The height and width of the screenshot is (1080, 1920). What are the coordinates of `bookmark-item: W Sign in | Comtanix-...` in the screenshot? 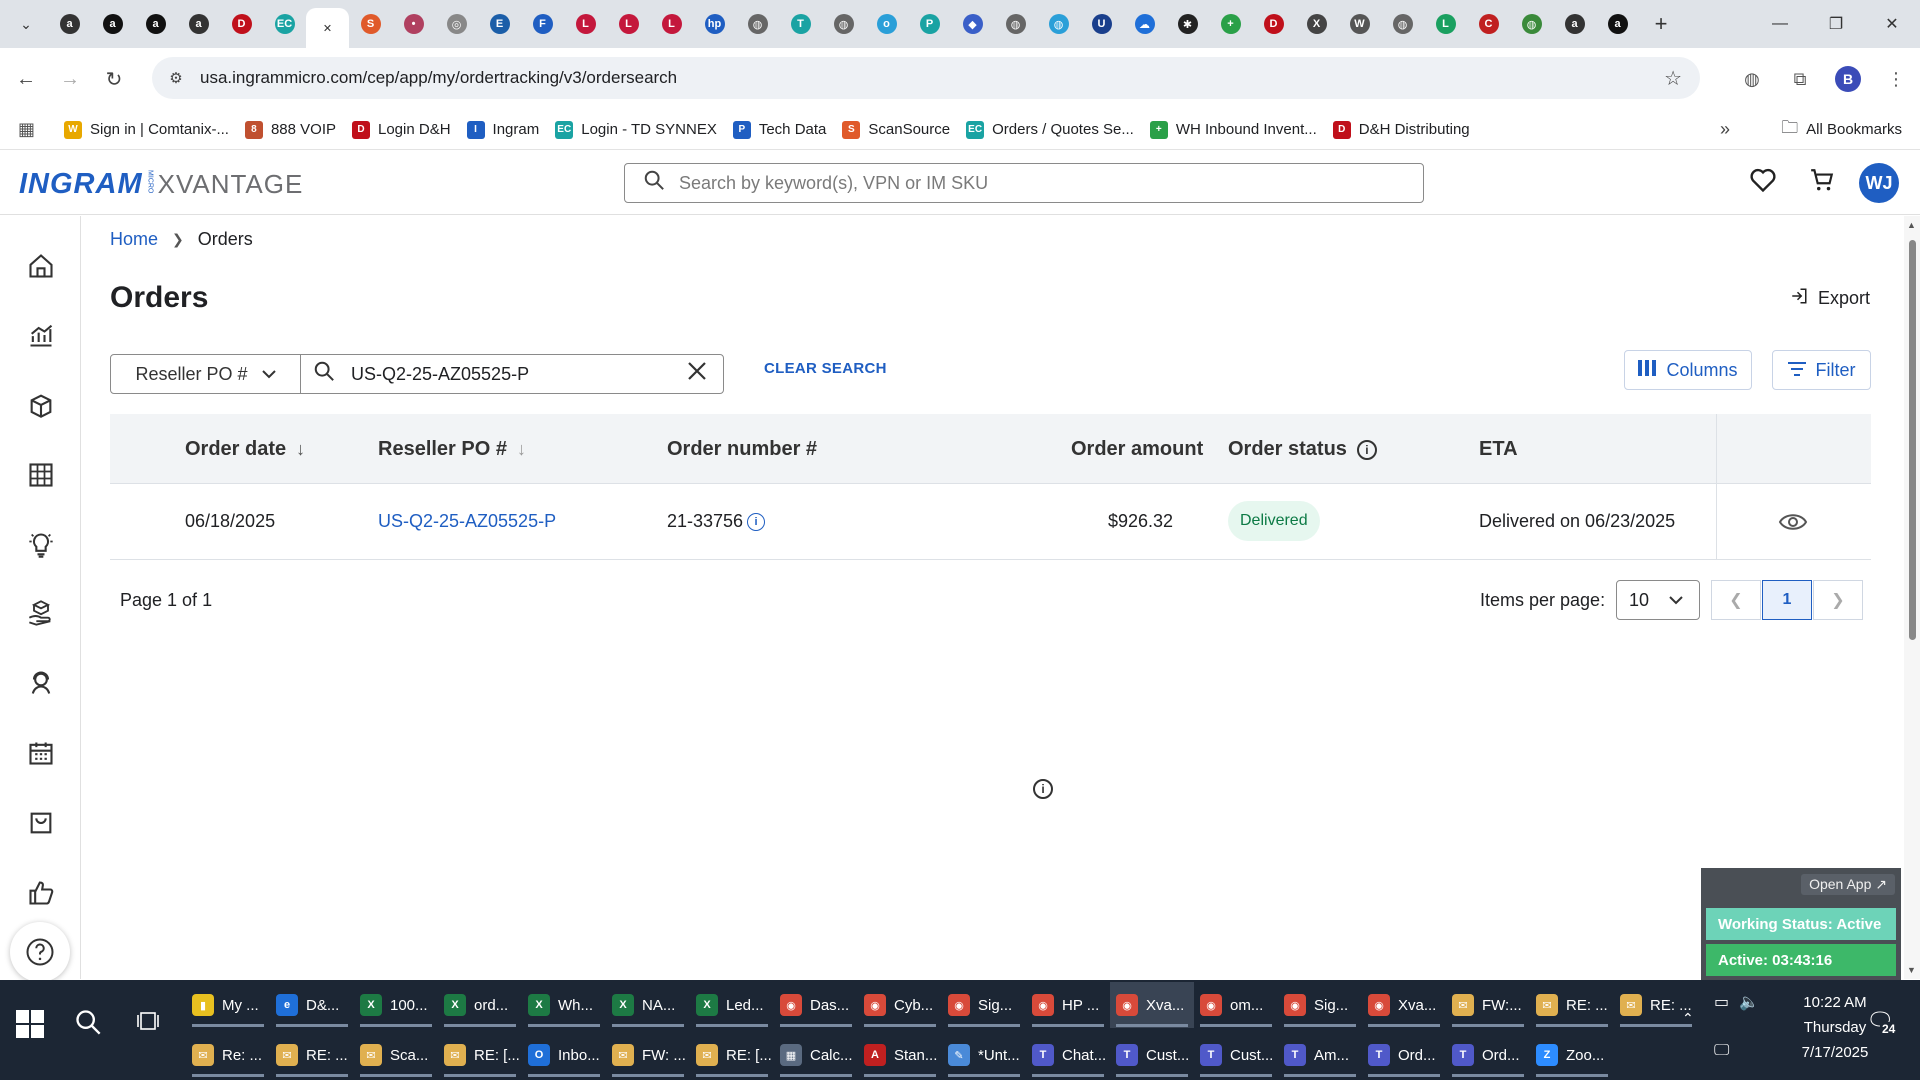 It's located at (146, 129).